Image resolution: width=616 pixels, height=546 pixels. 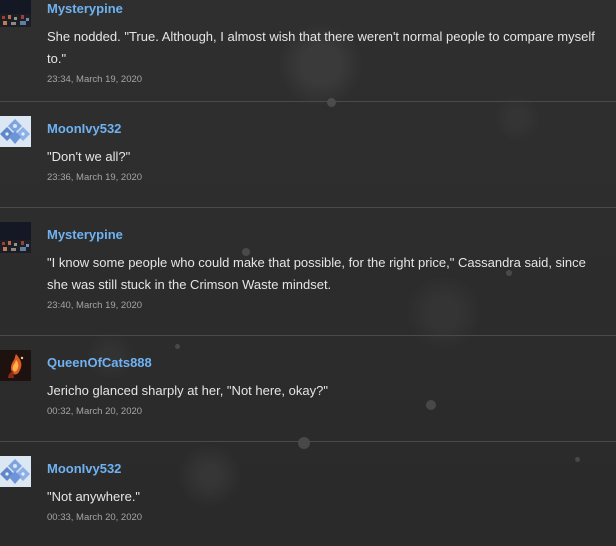 I want to click on message-timestamp: 00:32, March 20, 2020, so click(x=95, y=411).